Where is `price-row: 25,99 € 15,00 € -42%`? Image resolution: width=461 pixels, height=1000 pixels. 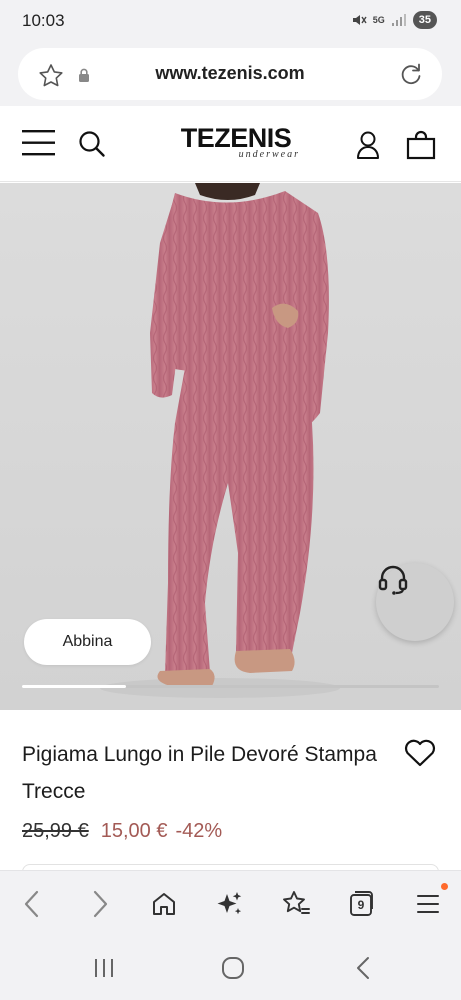
price-row: 25,99 € 15,00 € -42% is located at coordinates (122, 831).